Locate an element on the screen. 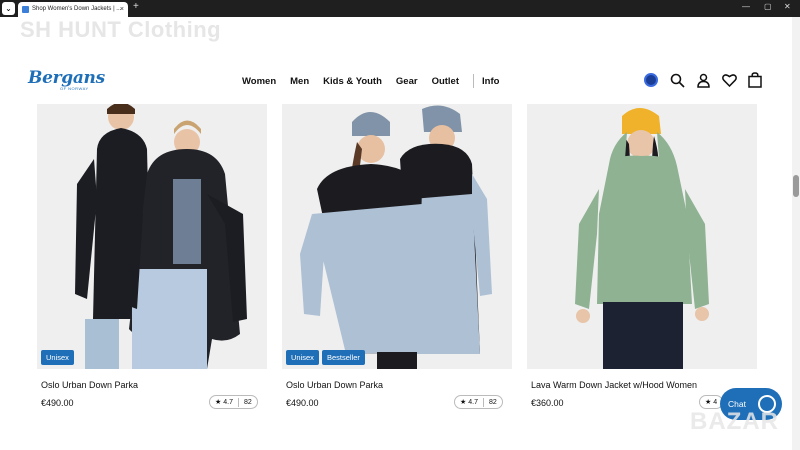  site-logo: Bergans is located at coordinates (66, 78).